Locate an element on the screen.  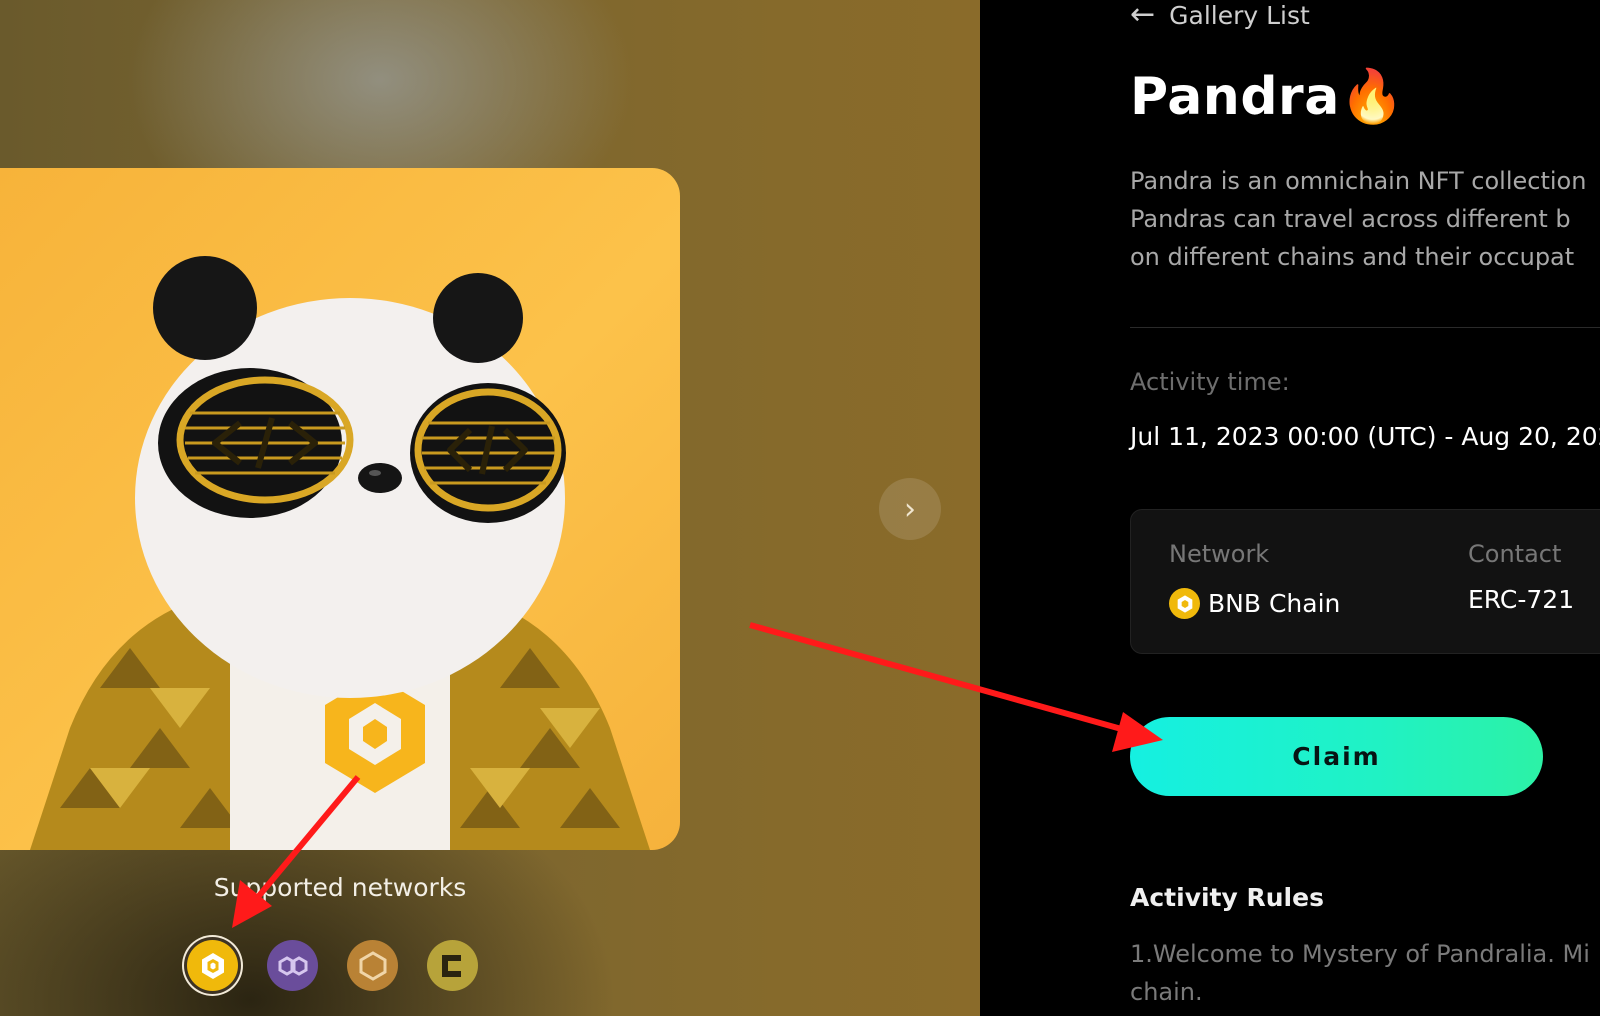
chevron-right-icon: › is located at coordinates (910, 509).